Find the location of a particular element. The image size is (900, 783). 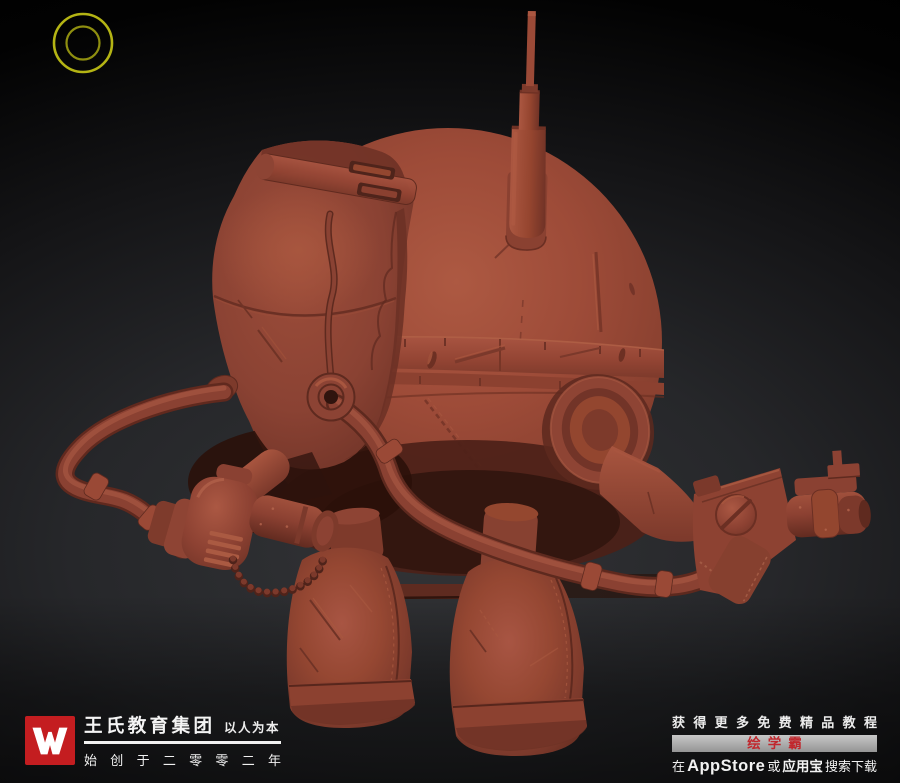

company-slogan: 以人为本 is located at coordinates (252, 728).